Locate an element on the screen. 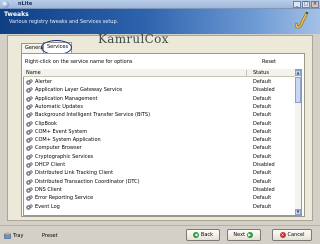  window-title: nLite is located at coordinates (25, 4).